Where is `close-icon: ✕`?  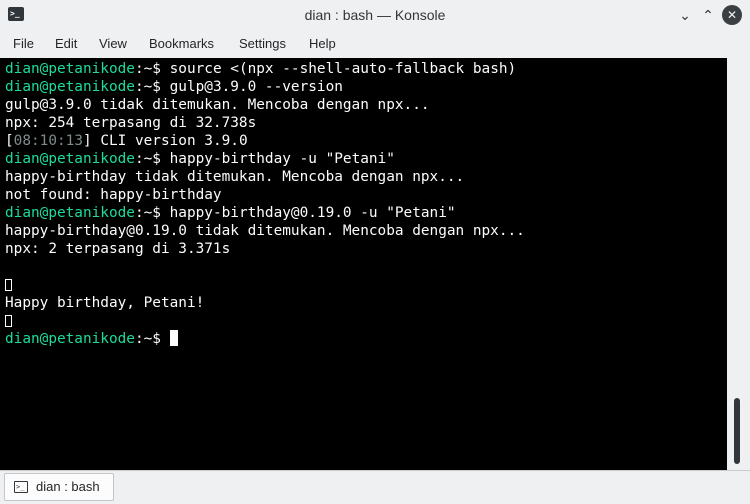
close-icon: ✕ is located at coordinates (732, 15).